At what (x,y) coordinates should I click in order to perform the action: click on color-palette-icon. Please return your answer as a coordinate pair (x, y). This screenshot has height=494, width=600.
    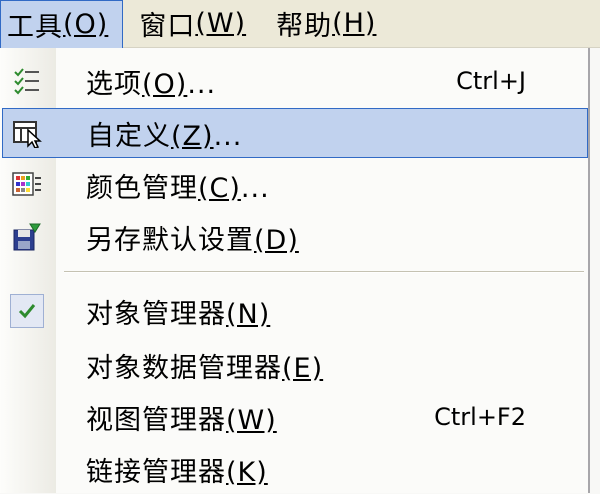
    Looking at the image, I should click on (27, 185).